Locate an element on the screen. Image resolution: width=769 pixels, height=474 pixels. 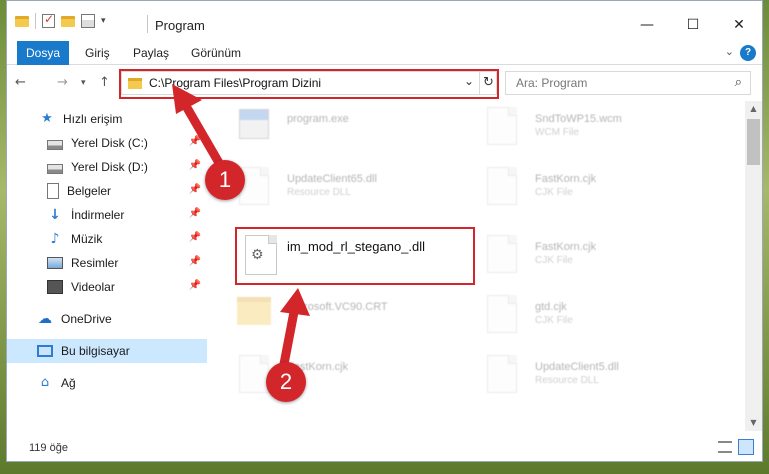
details-view-icon is located at coordinates (725, 447).